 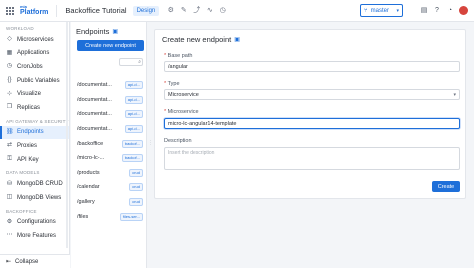 I want to click on base-path-input: /angular, so click(x=312, y=66).